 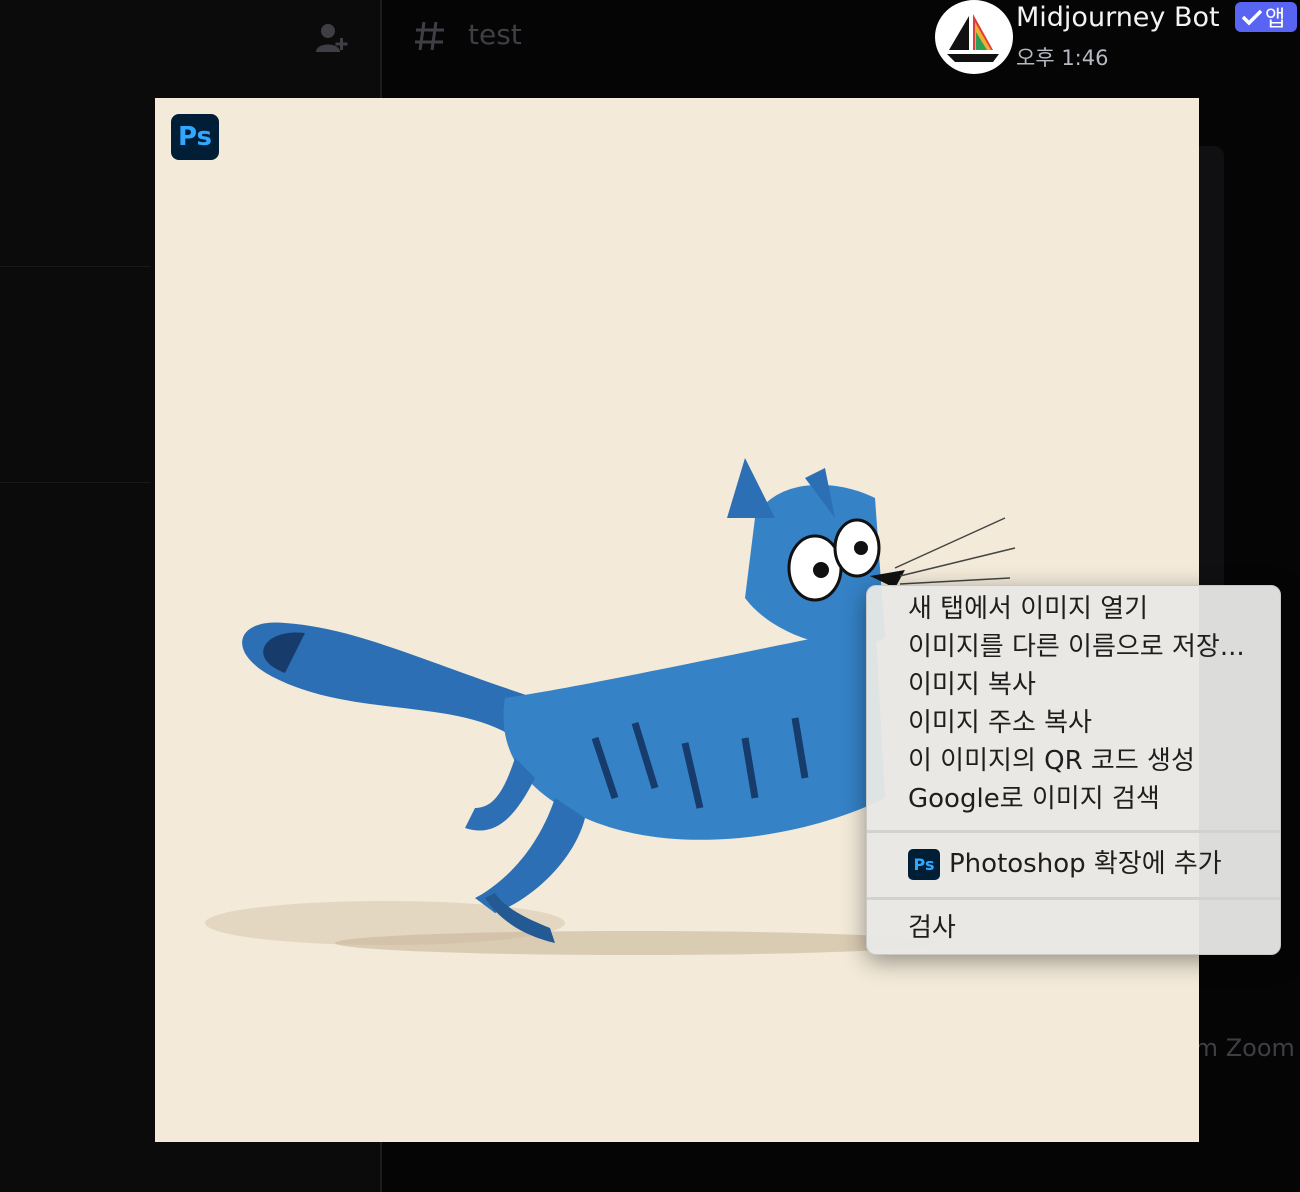 I want to click on add-friend-icon, so click(x=332, y=38).